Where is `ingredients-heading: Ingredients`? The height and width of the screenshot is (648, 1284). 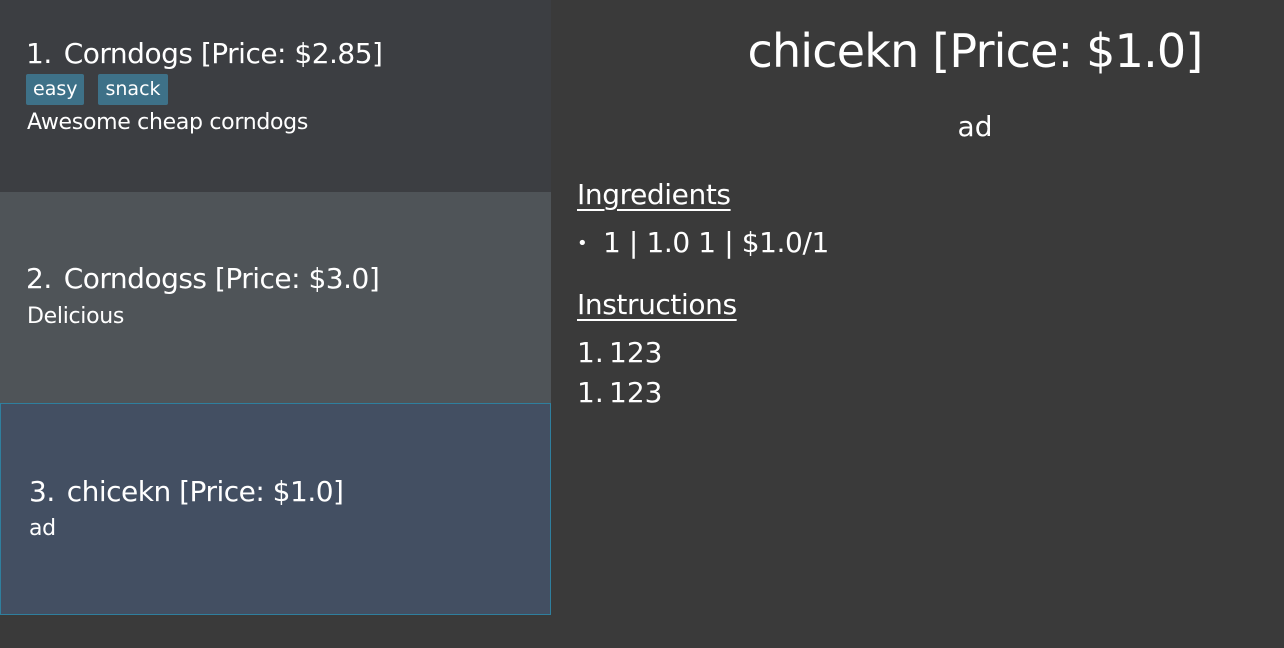
ingredients-heading: Ingredients is located at coordinates (654, 194).